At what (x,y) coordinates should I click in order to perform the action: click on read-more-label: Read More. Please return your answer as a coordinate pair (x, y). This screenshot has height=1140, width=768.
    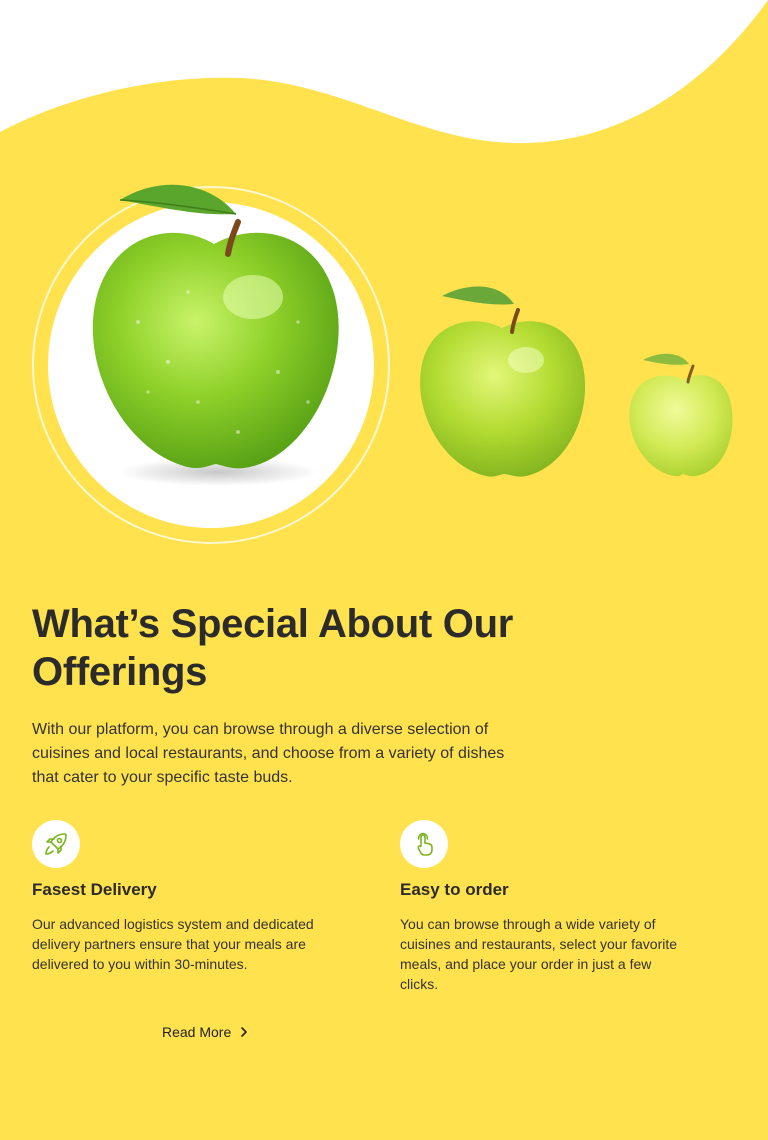
    Looking at the image, I should click on (197, 1032).